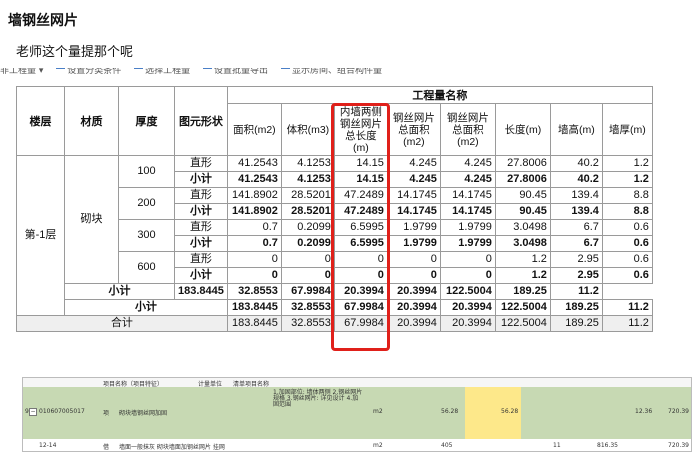 The image size is (698, 453). Describe the element at coordinates (360, 163) in the screenshot. I see `shape-row-value: 14.15` at that location.